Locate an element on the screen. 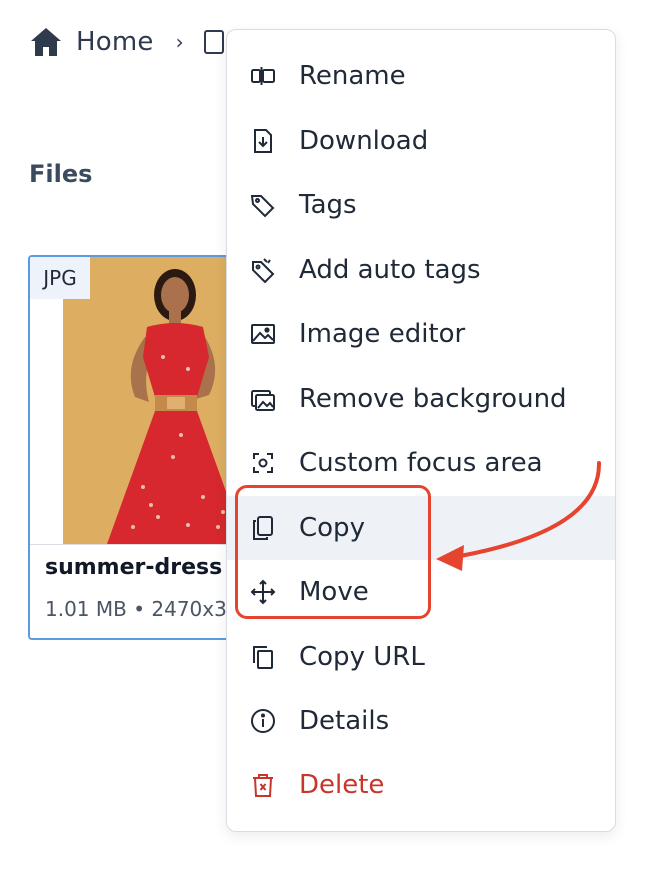 Image resolution: width=658 pixels, height=870 pixels. file-meta: 1.01 MB • 2470x3 is located at coordinates (136, 609).